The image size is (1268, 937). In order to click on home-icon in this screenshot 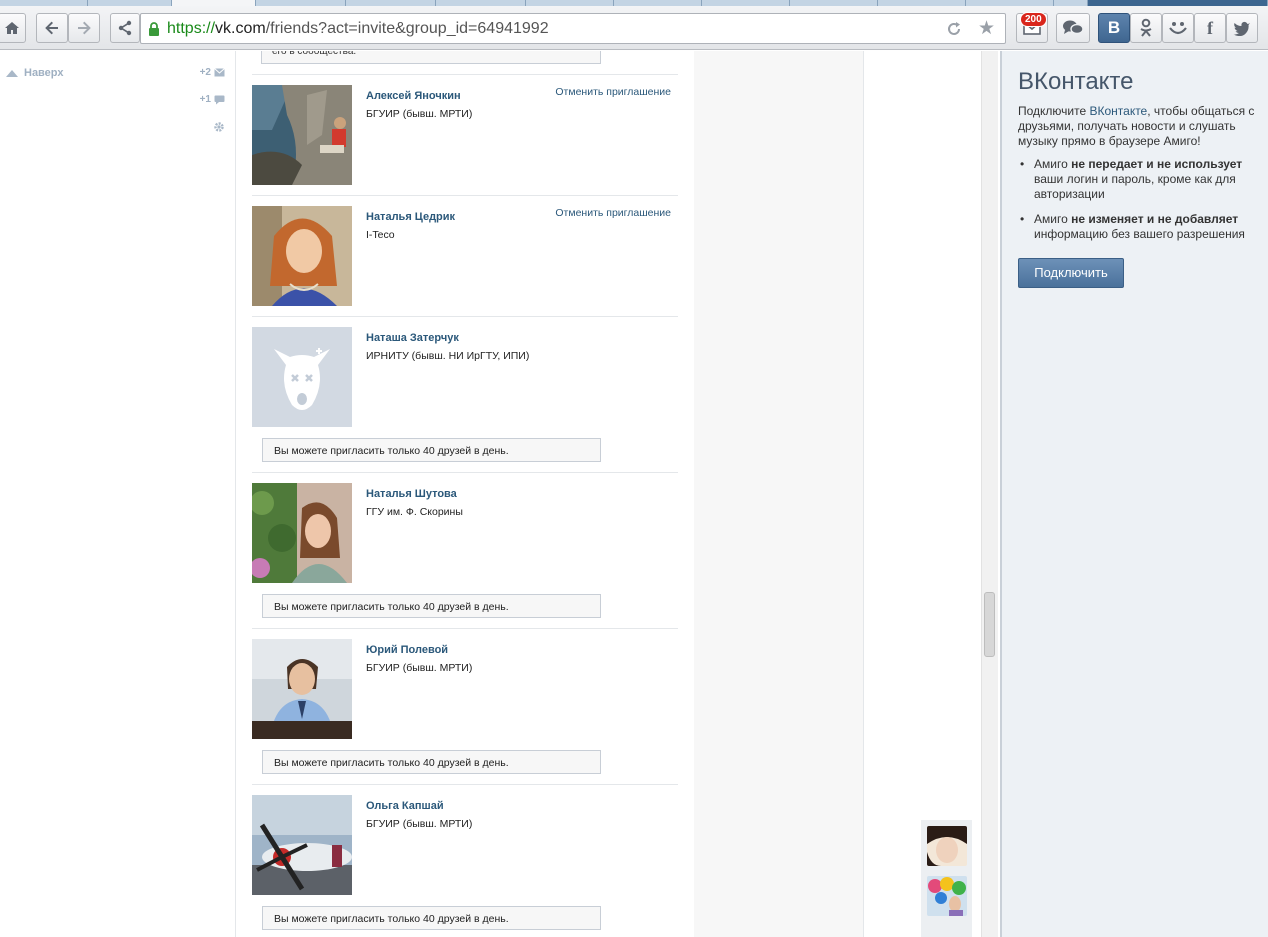, I will do `click(12, 28)`.